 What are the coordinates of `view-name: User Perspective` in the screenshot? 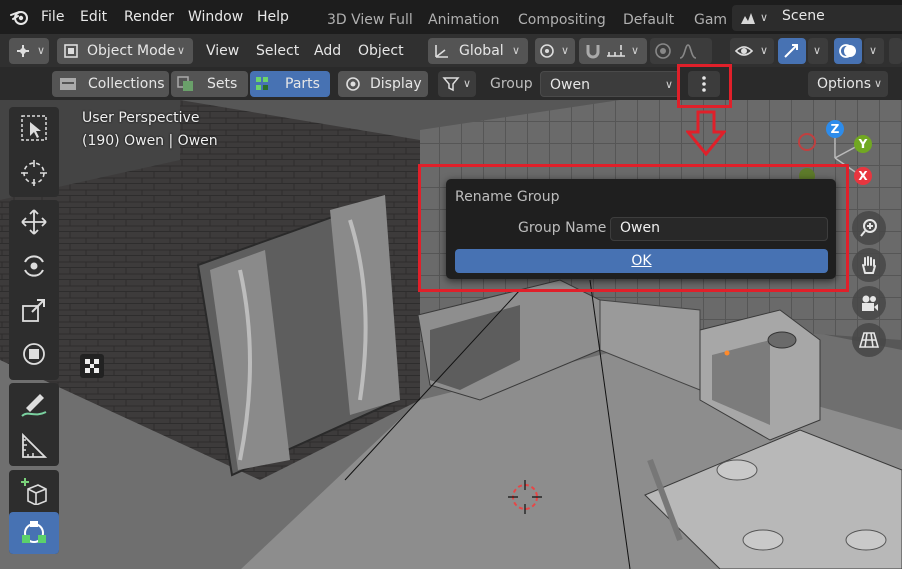 It's located at (141, 118).